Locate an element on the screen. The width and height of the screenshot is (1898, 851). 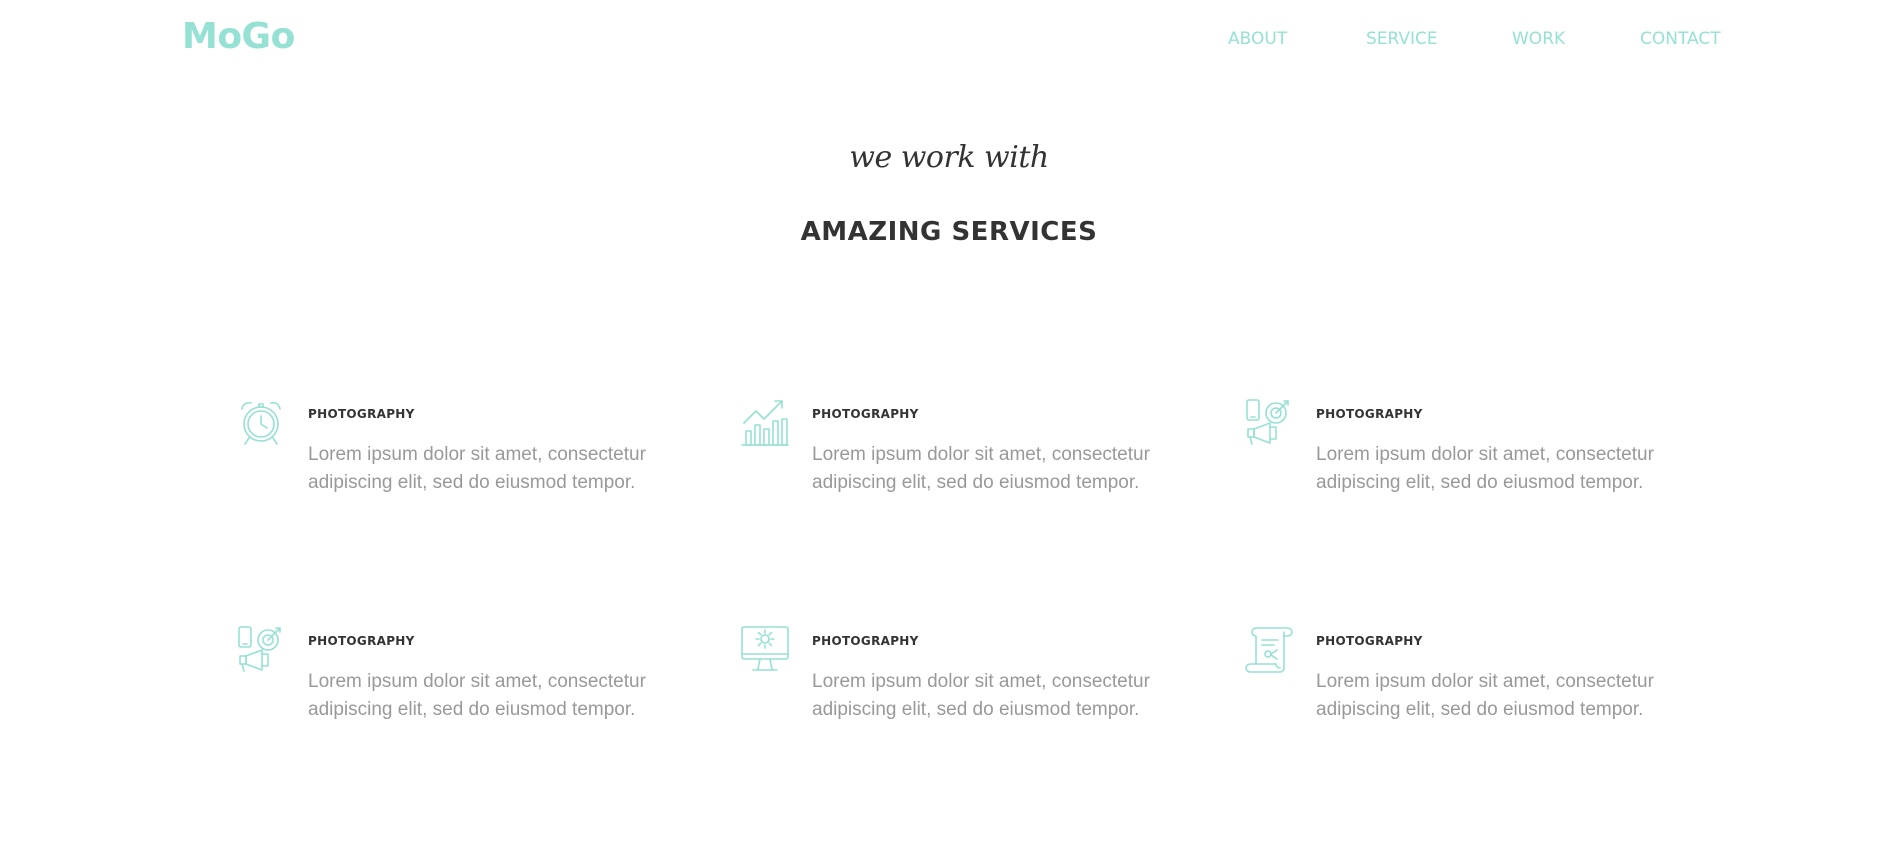
nav-item-contact: CONTACT is located at coordinates (1690, 39).